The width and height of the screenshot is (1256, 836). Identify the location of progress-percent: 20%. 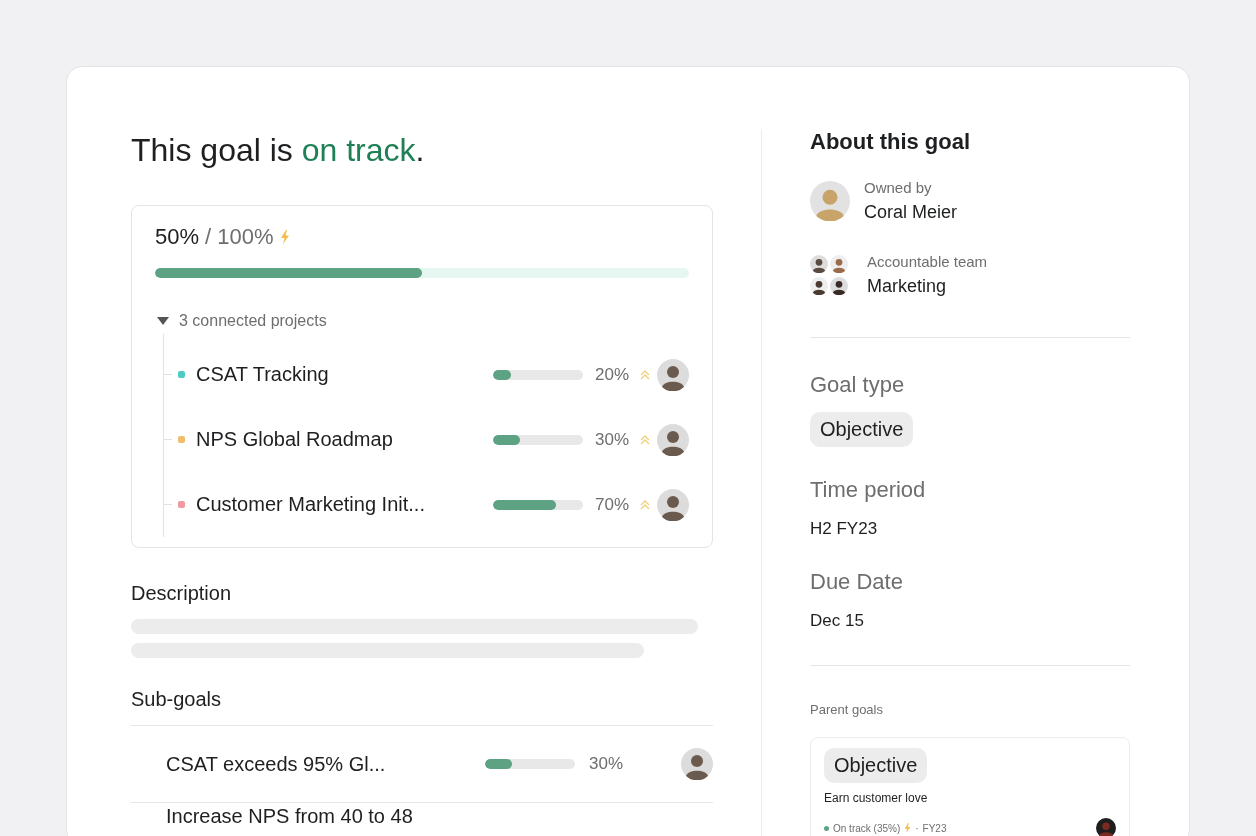
(611, 374).